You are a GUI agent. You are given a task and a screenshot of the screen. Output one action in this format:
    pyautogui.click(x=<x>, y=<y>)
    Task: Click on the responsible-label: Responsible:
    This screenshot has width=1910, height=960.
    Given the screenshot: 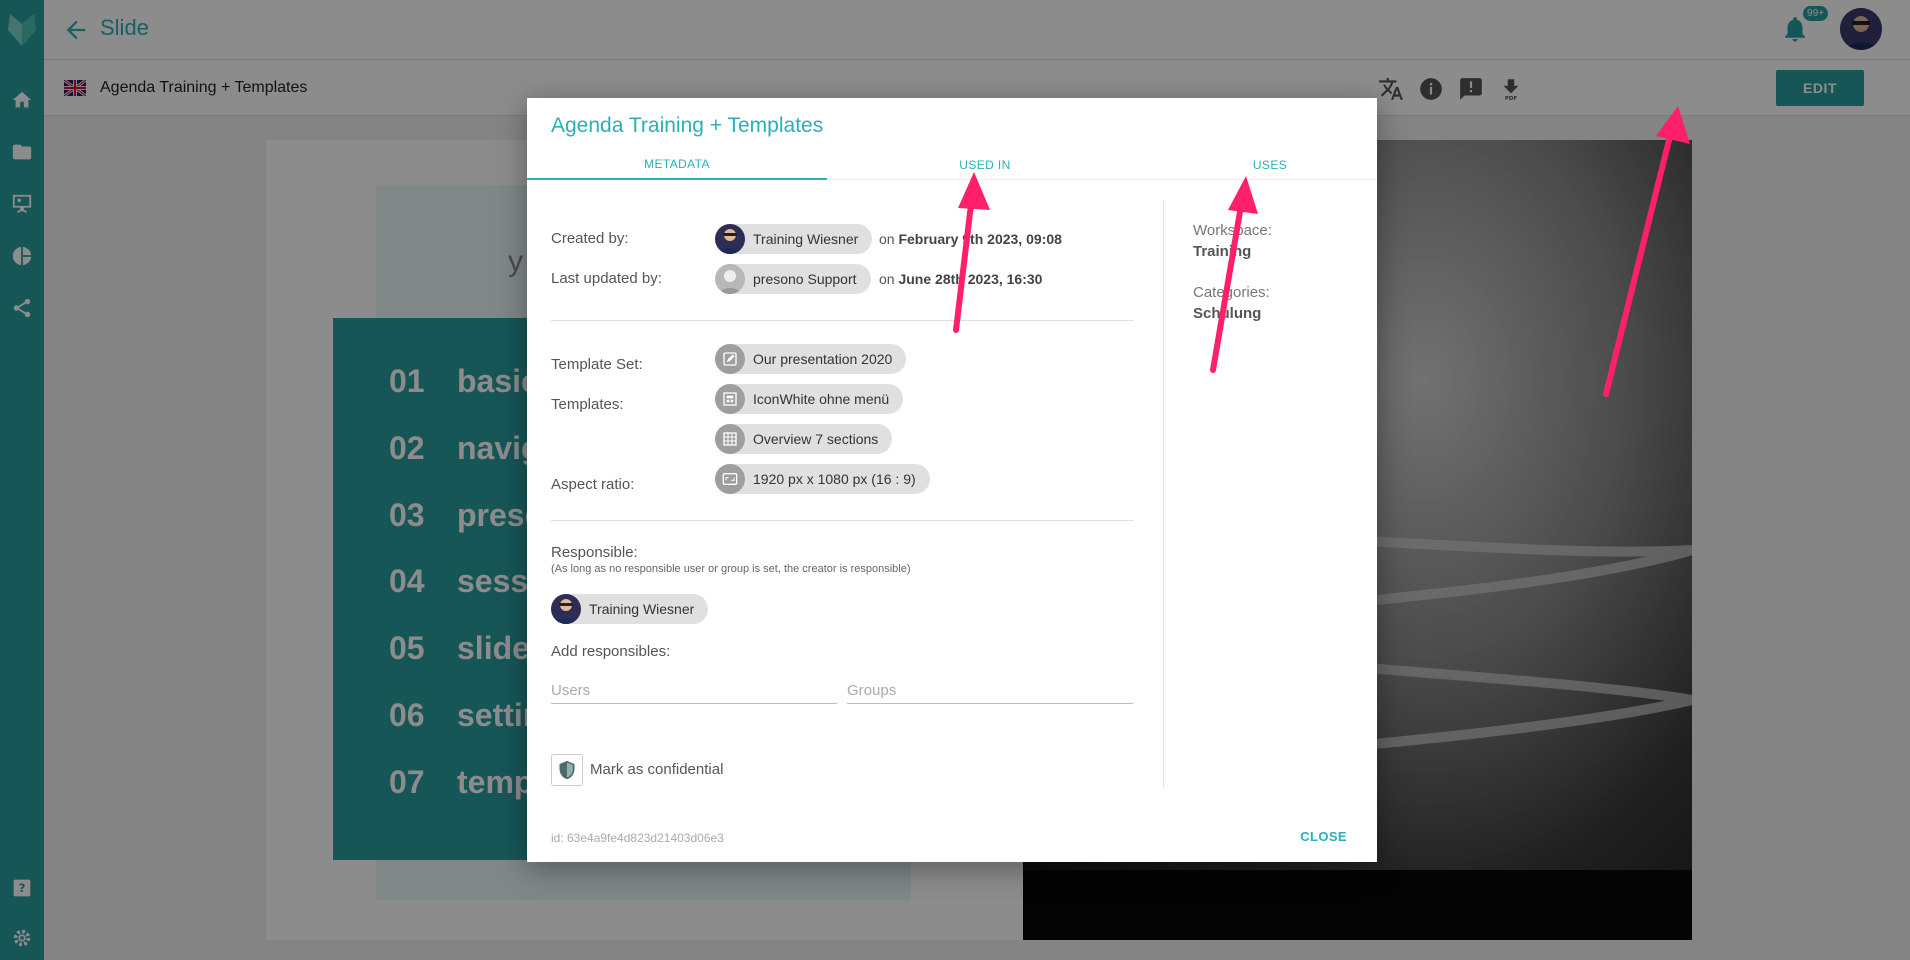 What is the action you would take?
    pyautogui.click(x=594, y=552)
    